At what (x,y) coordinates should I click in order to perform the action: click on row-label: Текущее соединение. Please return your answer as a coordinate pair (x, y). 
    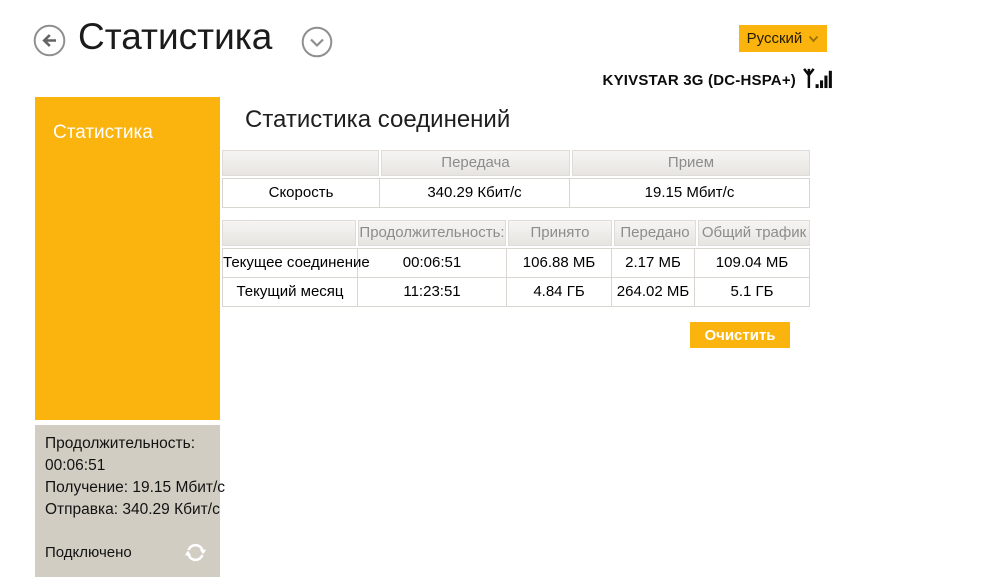
    Looking at the image, I should click on (296, 263).